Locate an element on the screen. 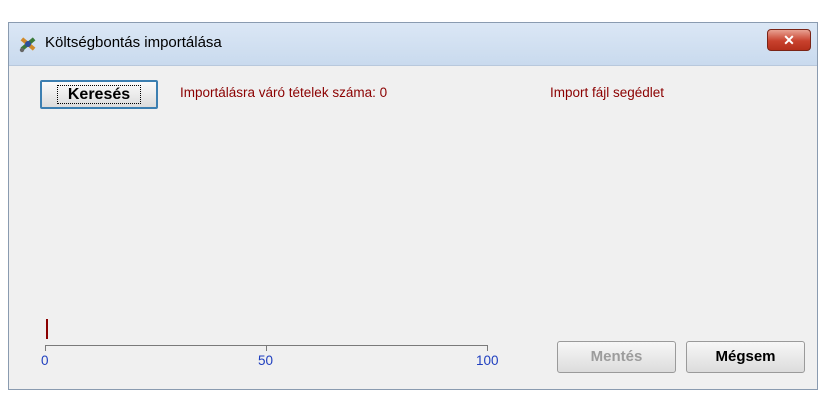 This screenshot has height=395, width=820. cancel-button: Mégsem is located at coordinates (745, 357).